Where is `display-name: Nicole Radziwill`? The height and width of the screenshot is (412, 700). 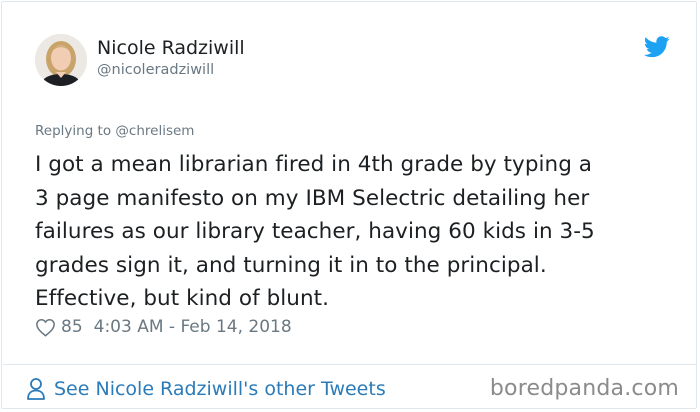 display-name: Nicole Radziwill is located at coordinates (171, 48).